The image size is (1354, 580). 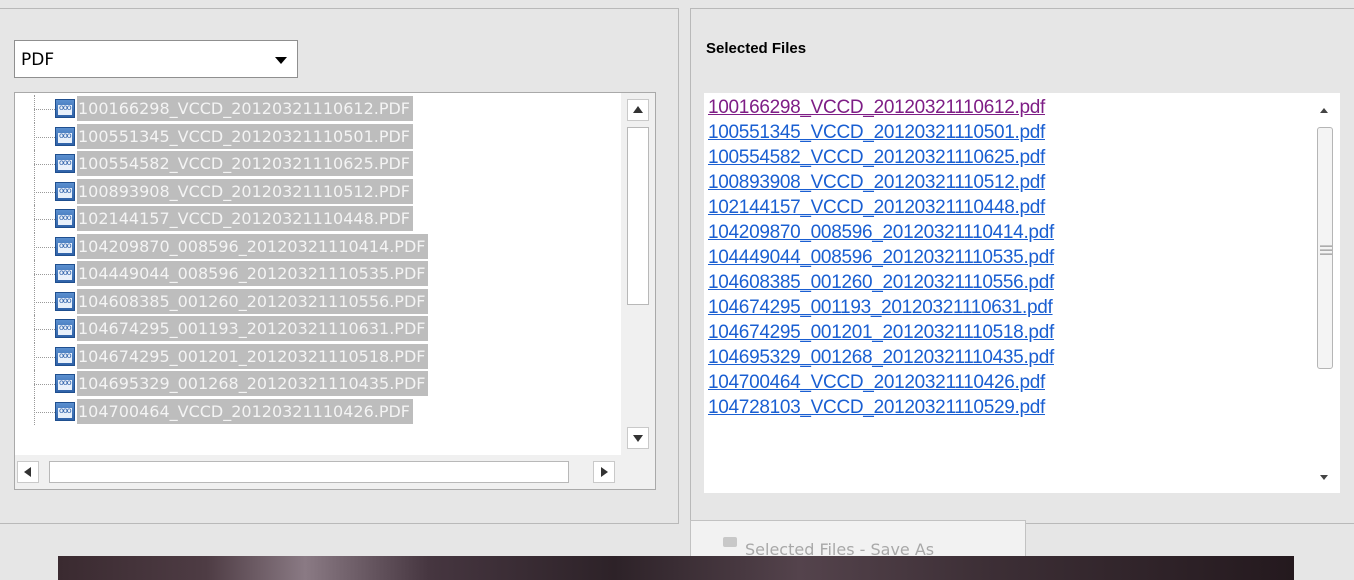 What do you see at coordinates (245, 163) in the screenshot?
I see `tree-file-name: 100554582_VCCD_20120321110625.PDF` at bounding box center [245, 163].